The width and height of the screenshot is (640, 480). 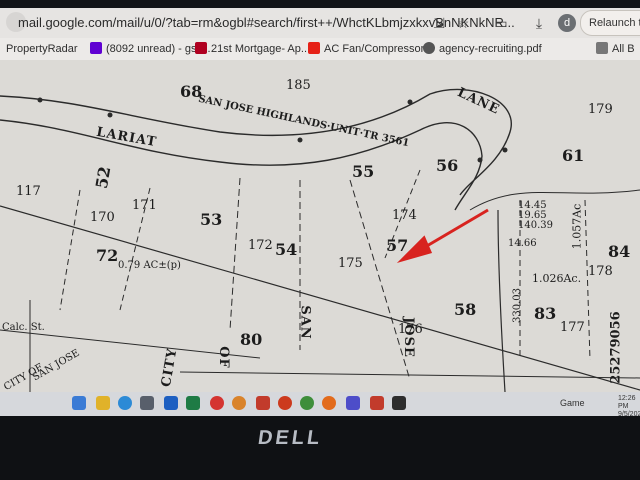 I want to click on road-label-san: SAN, so click(x=305, y=322).